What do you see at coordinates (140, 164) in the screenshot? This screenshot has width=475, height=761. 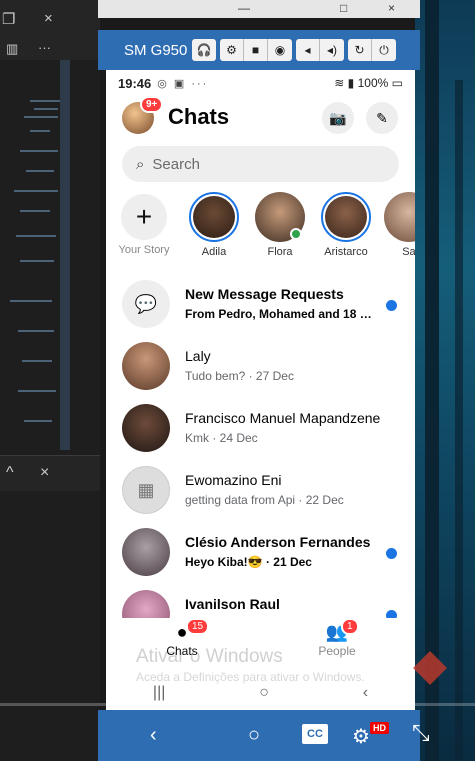 I see `search-icon: ⌕` at bounding box center [140, 164].